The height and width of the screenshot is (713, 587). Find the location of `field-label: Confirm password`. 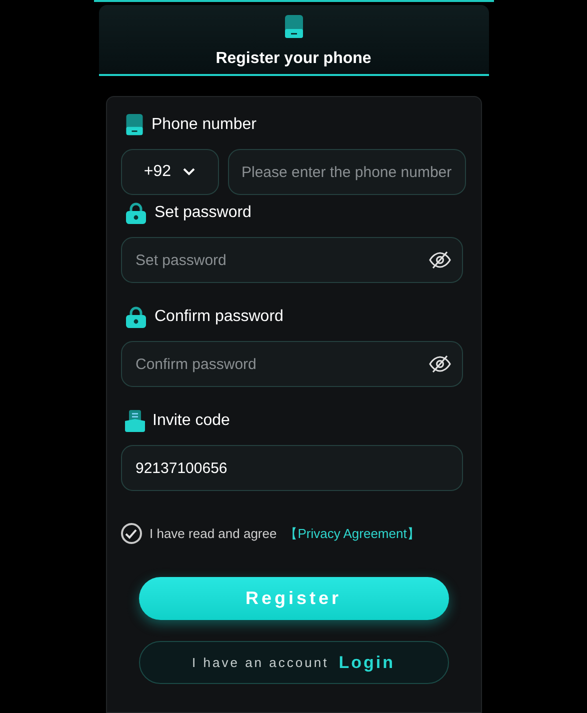

field-label: Confirm password is located at coordinates (219, 317).